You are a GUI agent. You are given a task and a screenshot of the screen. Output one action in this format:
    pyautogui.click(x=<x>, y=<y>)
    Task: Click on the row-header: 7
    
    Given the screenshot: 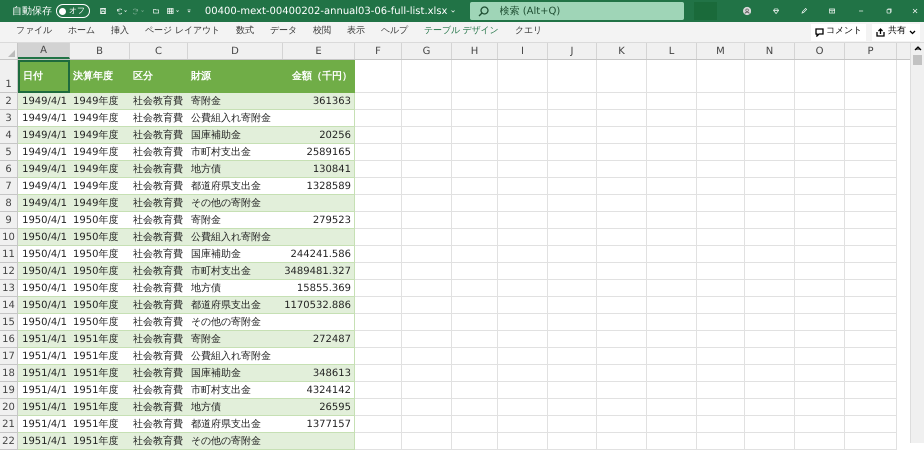 What is the action you would take?
    pyautogui.click(x=9, y=186)
    